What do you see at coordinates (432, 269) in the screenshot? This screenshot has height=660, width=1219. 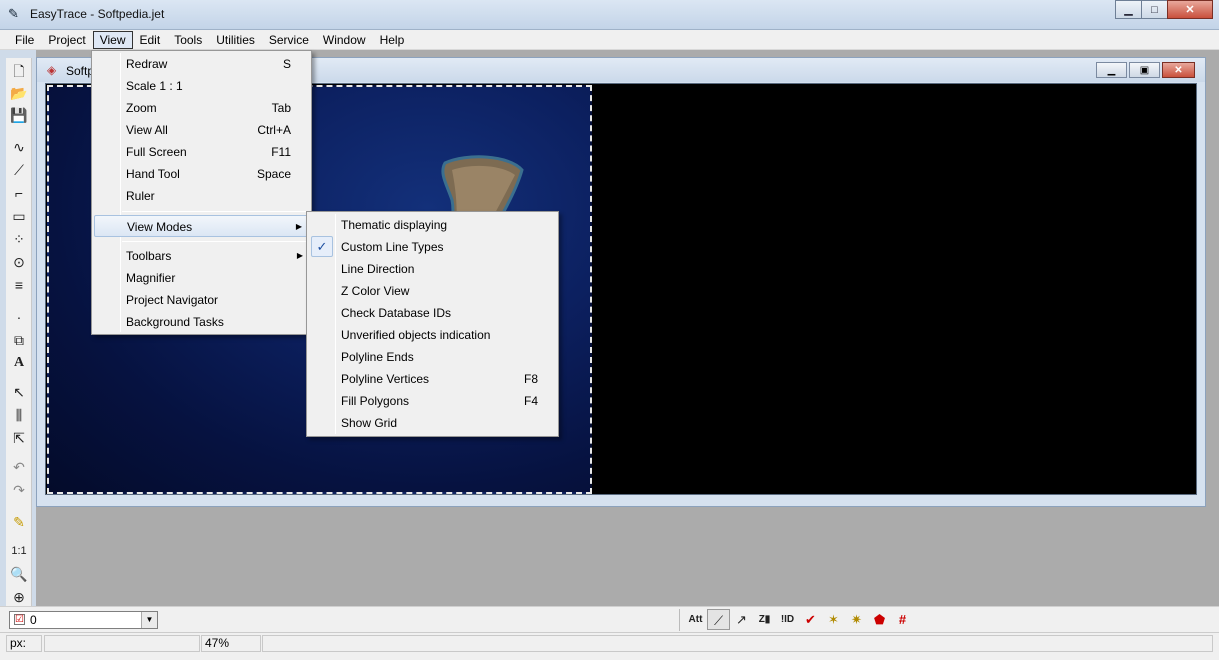 I see `menu-item-line-direction: Line Direction` at bounding box center [432, 269].